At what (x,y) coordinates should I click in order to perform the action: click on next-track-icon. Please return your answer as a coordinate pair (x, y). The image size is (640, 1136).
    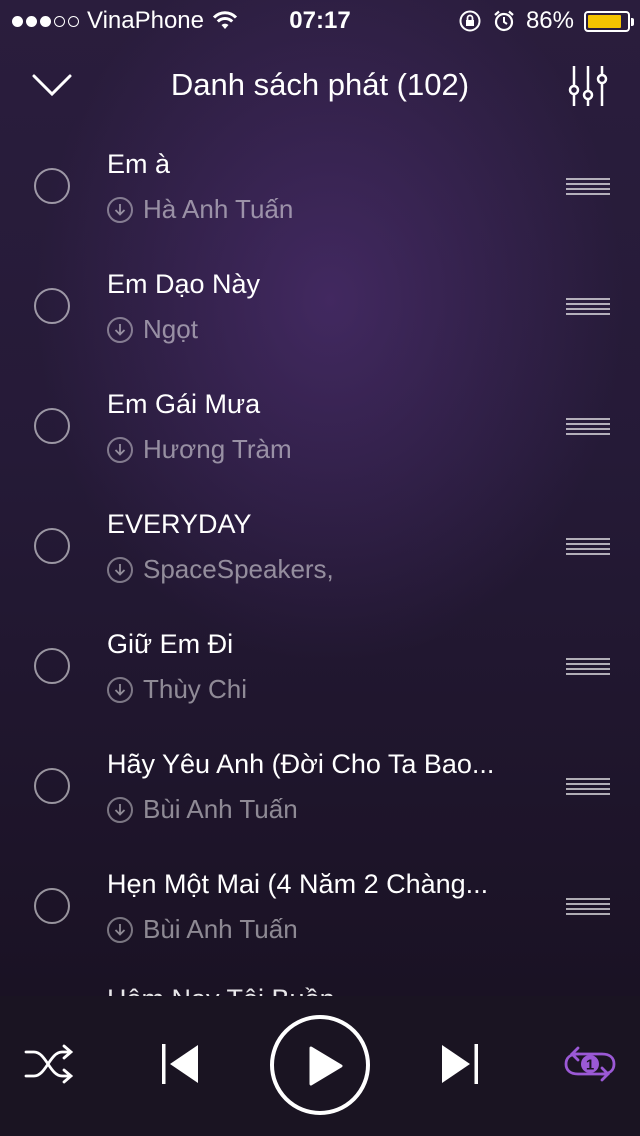
    Looking at the image, I should click on (460, 1064).